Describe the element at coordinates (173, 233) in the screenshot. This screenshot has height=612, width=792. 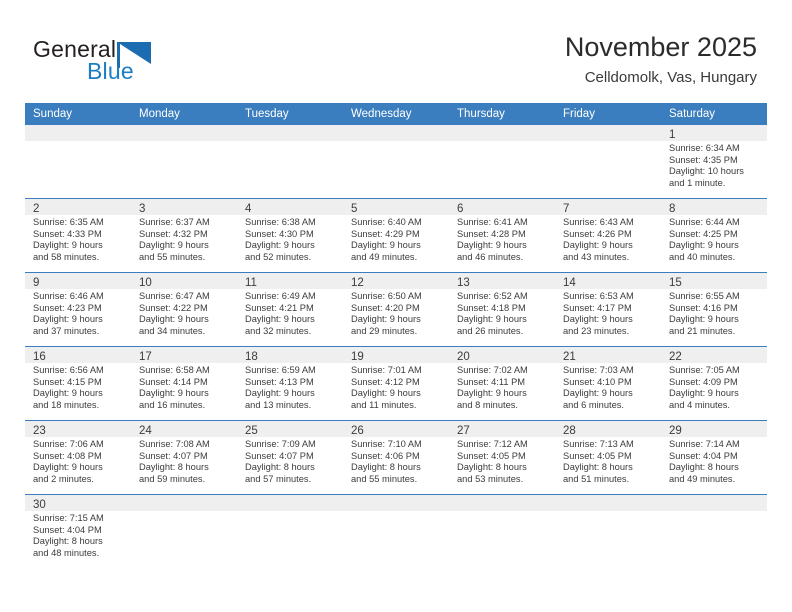
I see `sunset-time-text: Sunset: 4:32 PM` at that location.